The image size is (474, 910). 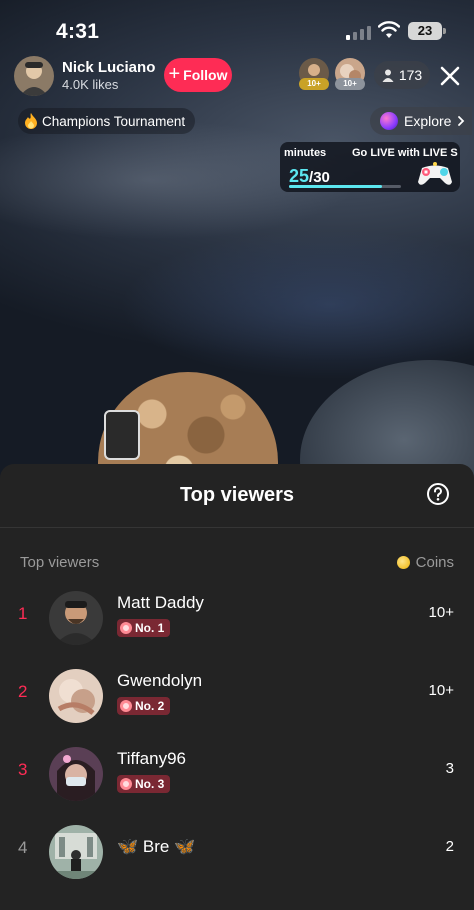 I want to click on coins-header: Coins, so click(x=425, y=562).